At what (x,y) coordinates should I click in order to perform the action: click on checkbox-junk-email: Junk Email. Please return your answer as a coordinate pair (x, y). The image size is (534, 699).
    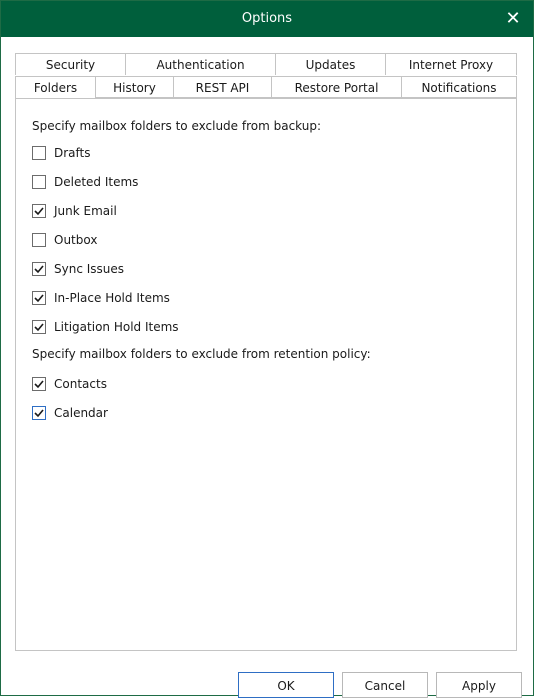
    Looking at the image, I should click on (74, 211).